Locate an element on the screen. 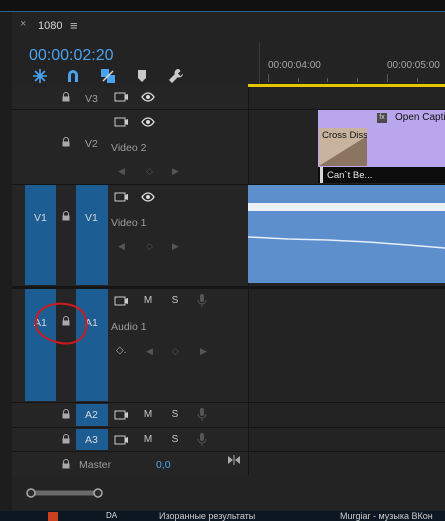 The image size is (445, 521). track-label-v1: V1 is located at coordinates (91, 218).